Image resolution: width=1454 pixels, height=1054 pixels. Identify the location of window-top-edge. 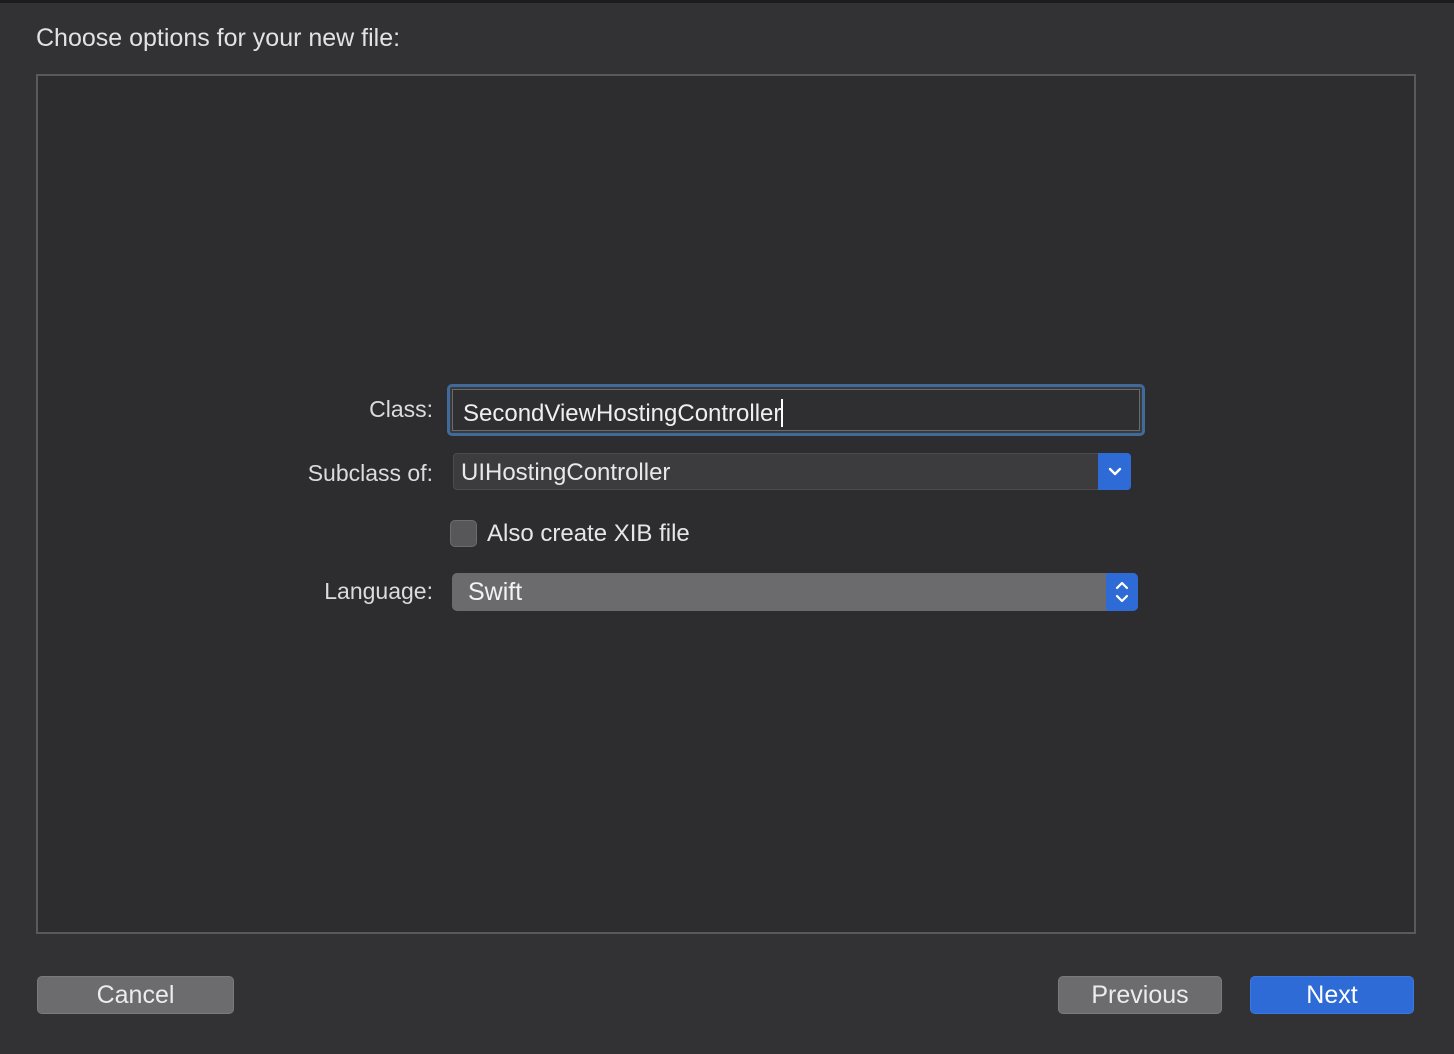
(727, 1).